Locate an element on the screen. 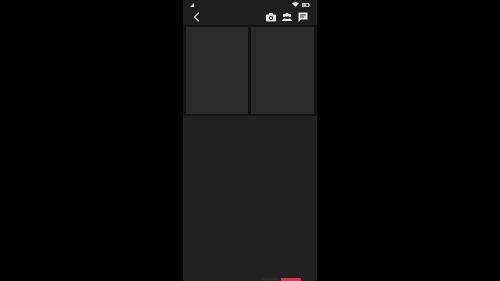 The height and width of the screenshot is (281, 500). wifi-icon is located at coordinates (295, 4).